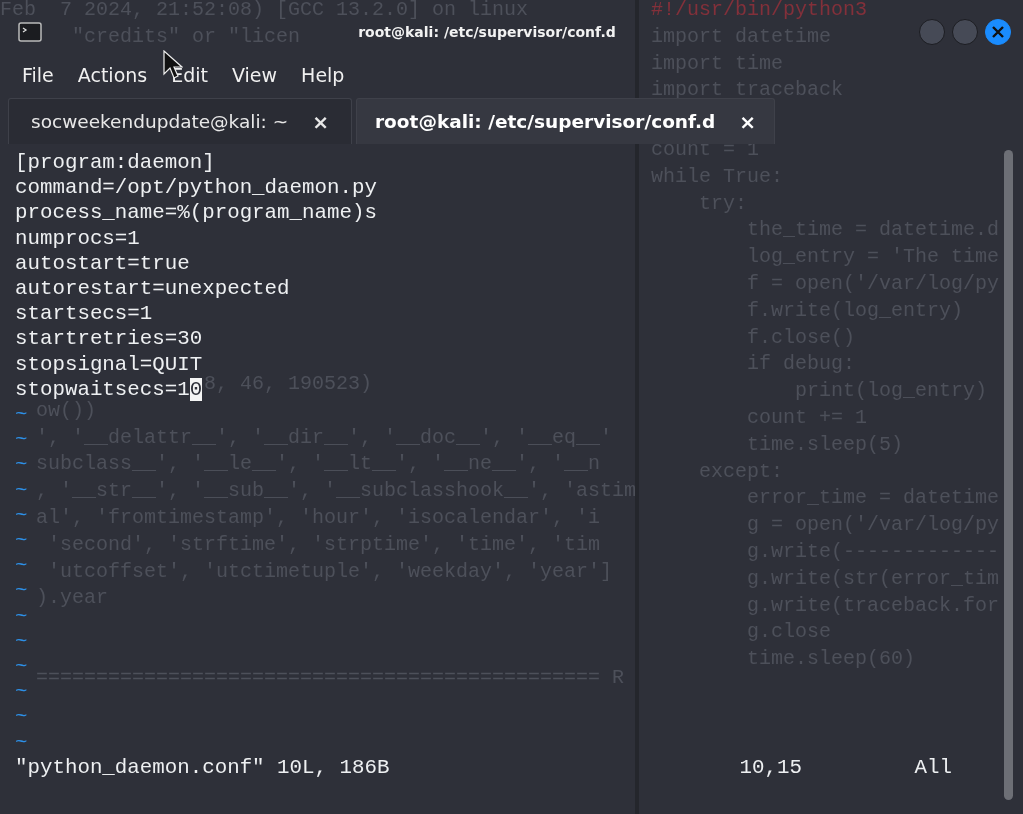 This screenshot has height=814, width=1023. I want to click on code-line: command=/opt/python_daemon.py, so click(196, 188).